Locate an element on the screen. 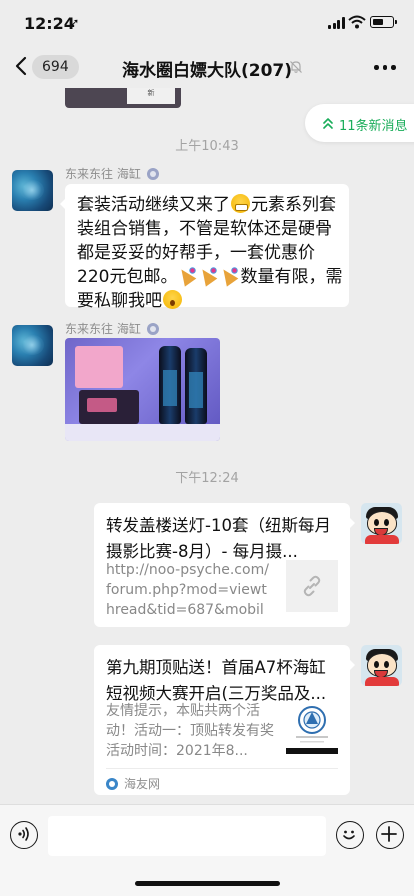 The width and height of the screenshot is (414, 896). voice-icon is located at coordinates (24, 835).